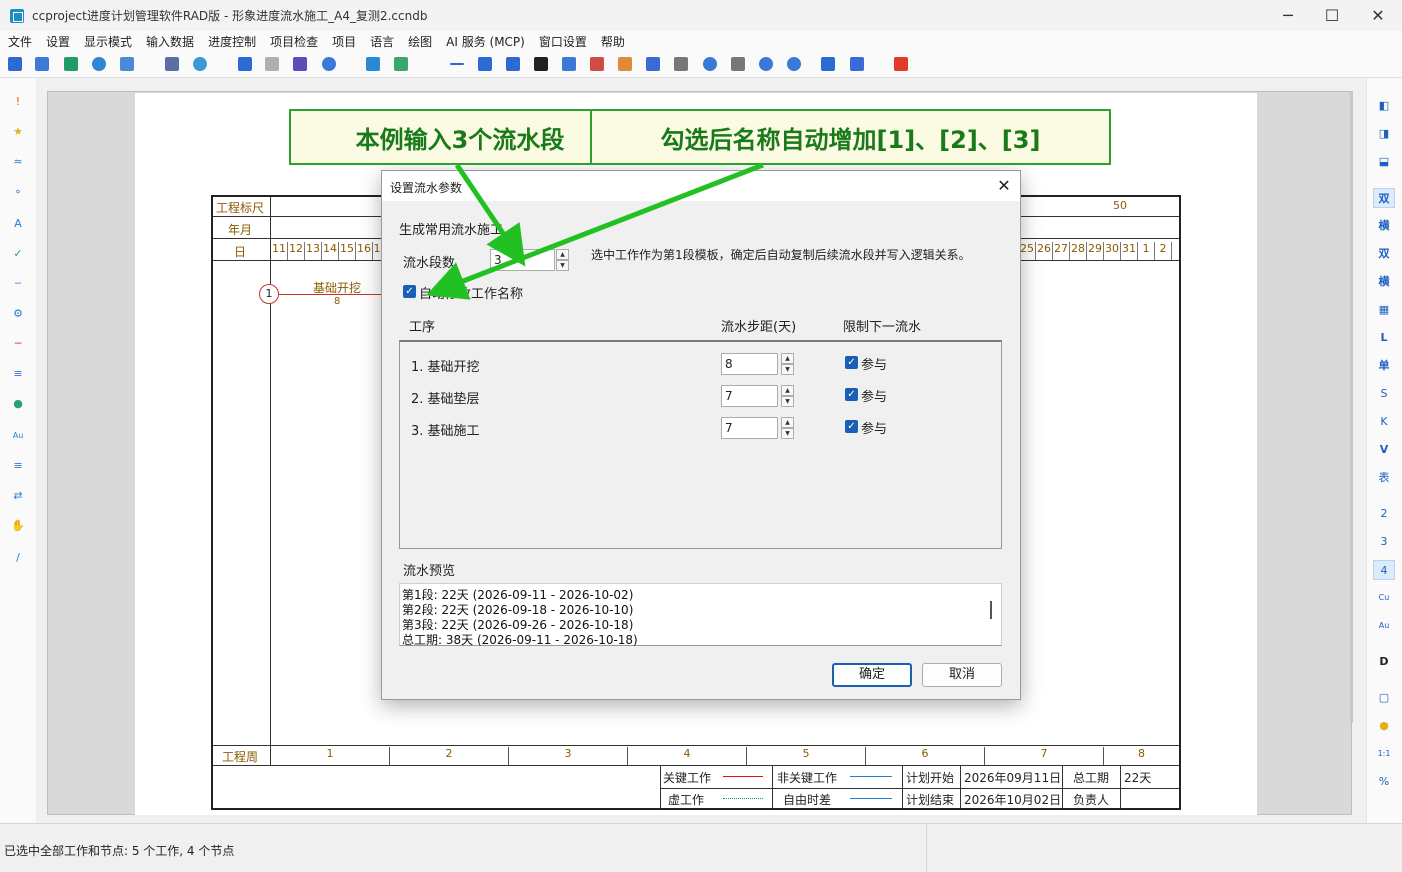 The height and width of the screenshot is (872, 1402). Describe the element at coordinates (749, 364) in the screenshot. I see `step-stepper: 8` at that location.